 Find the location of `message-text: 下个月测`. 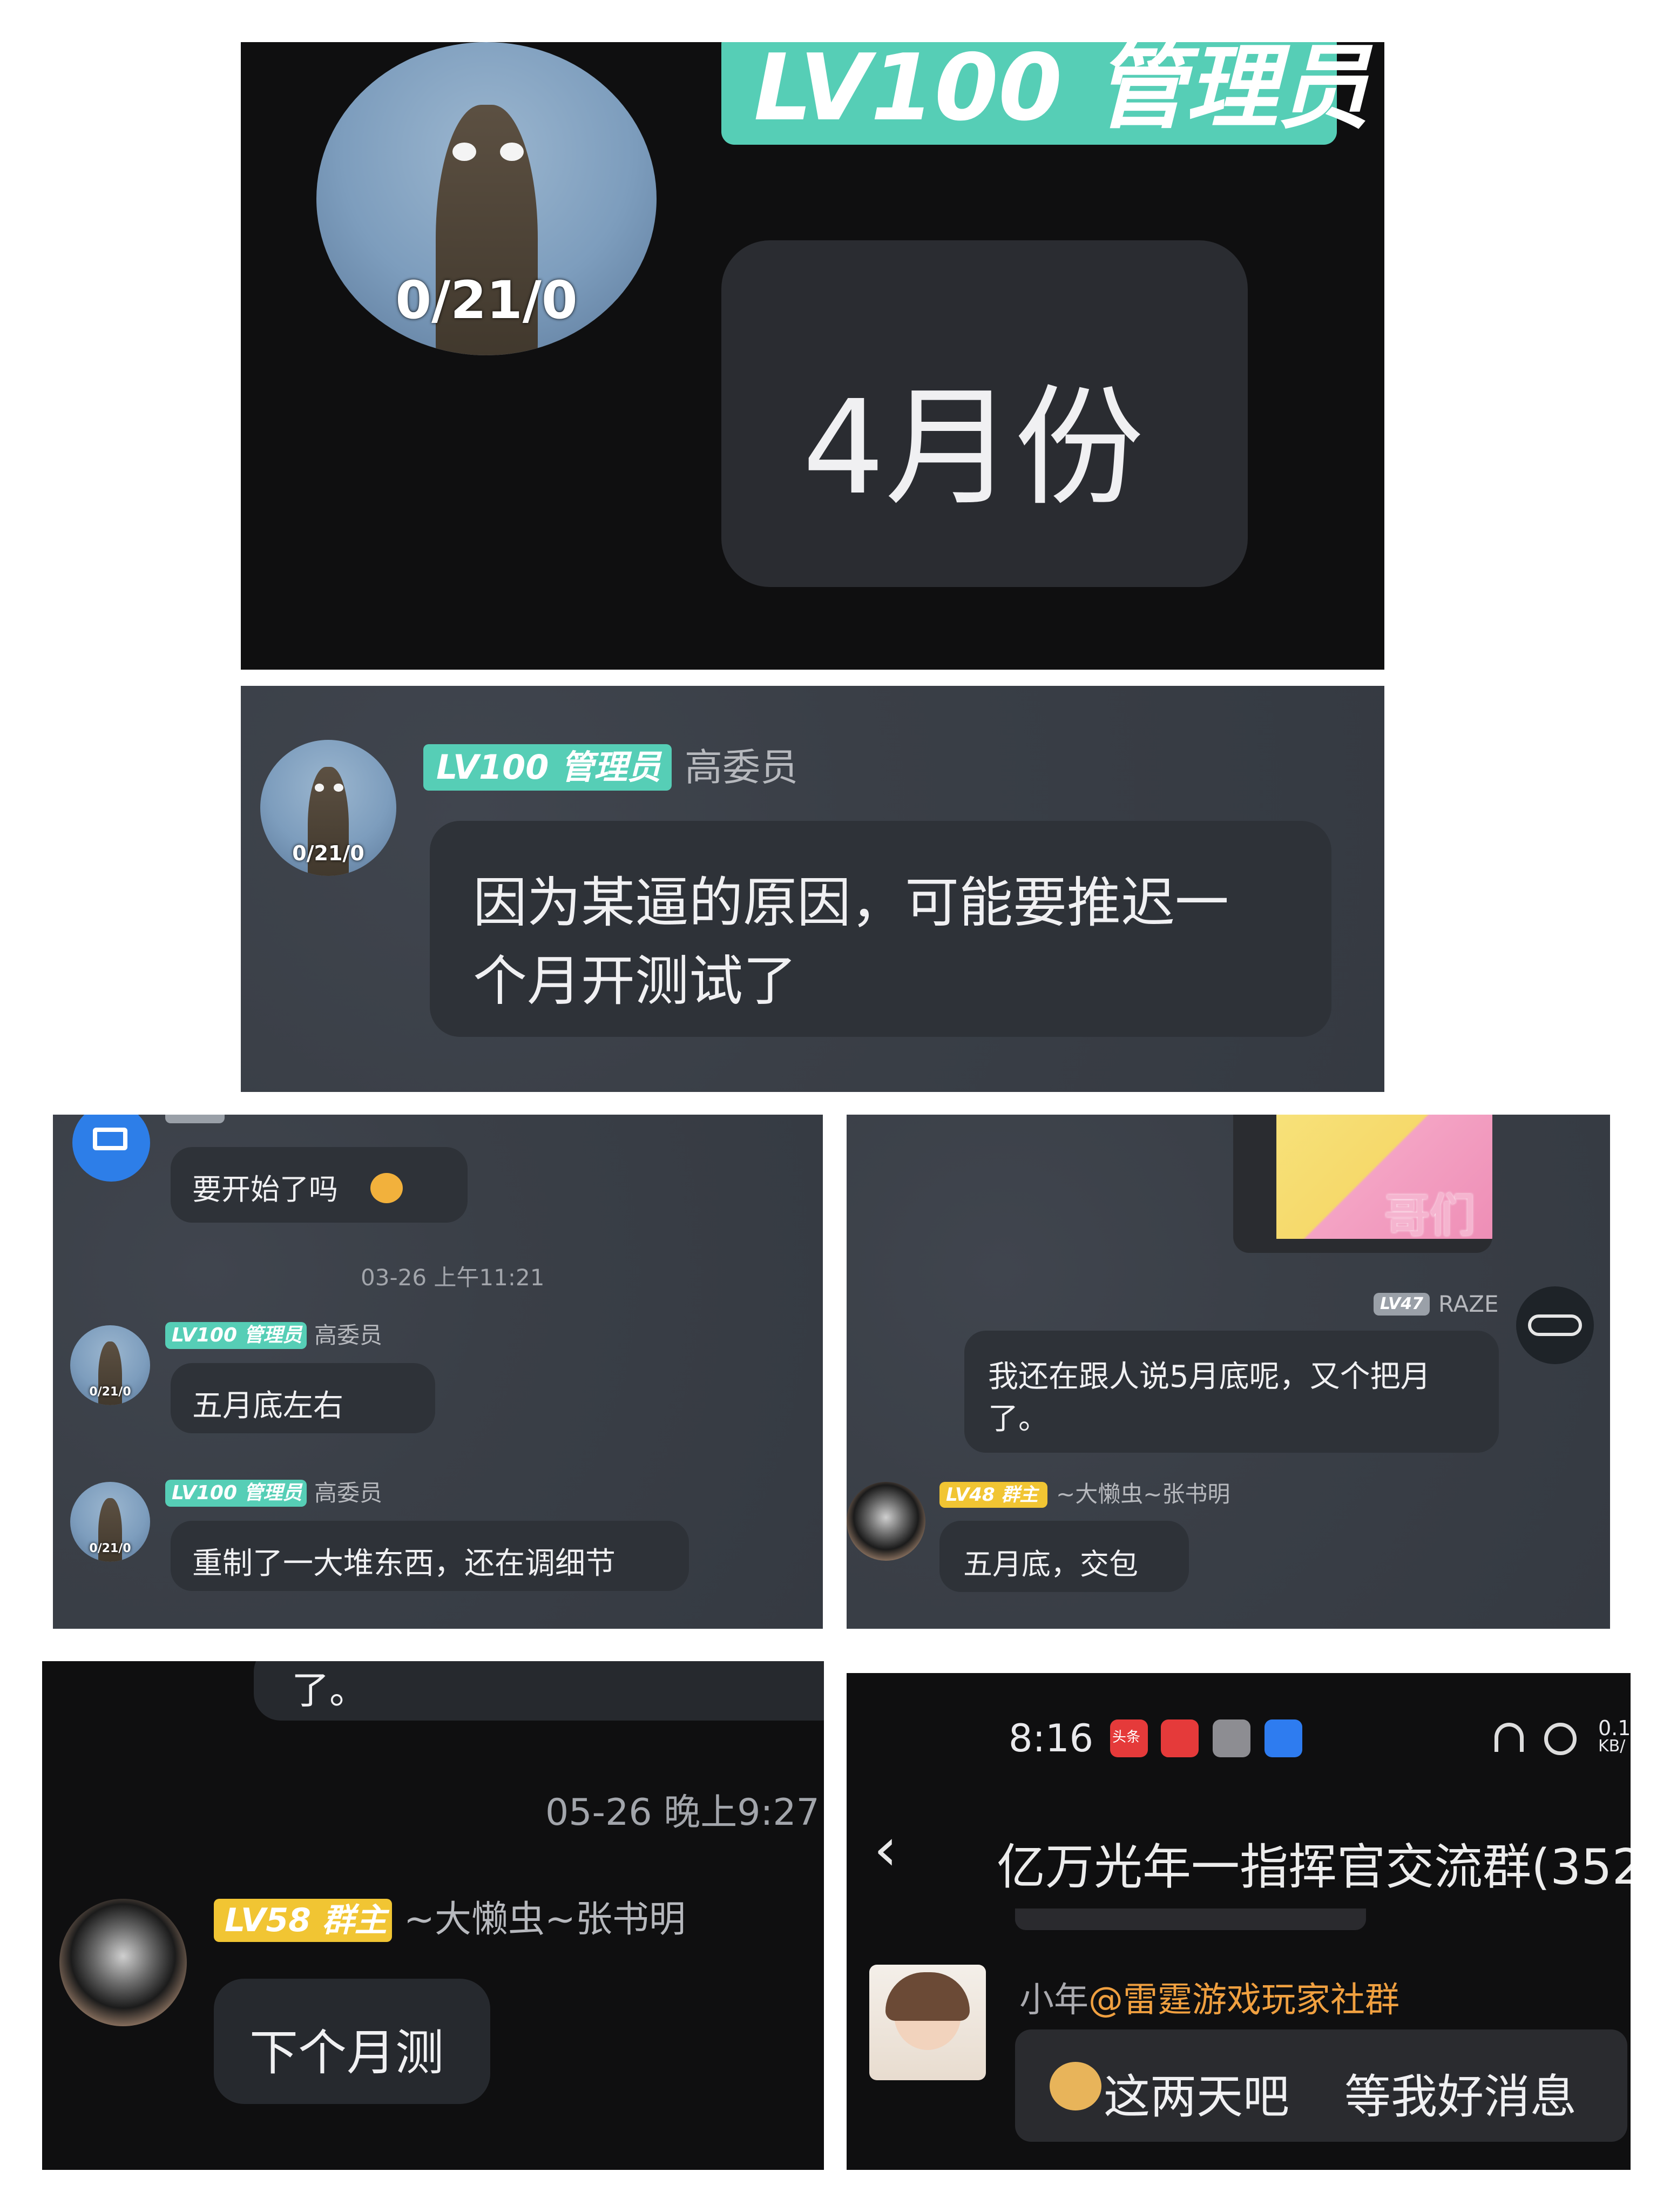

message-text: 下个月测 is located at coordinates (346, 2053).